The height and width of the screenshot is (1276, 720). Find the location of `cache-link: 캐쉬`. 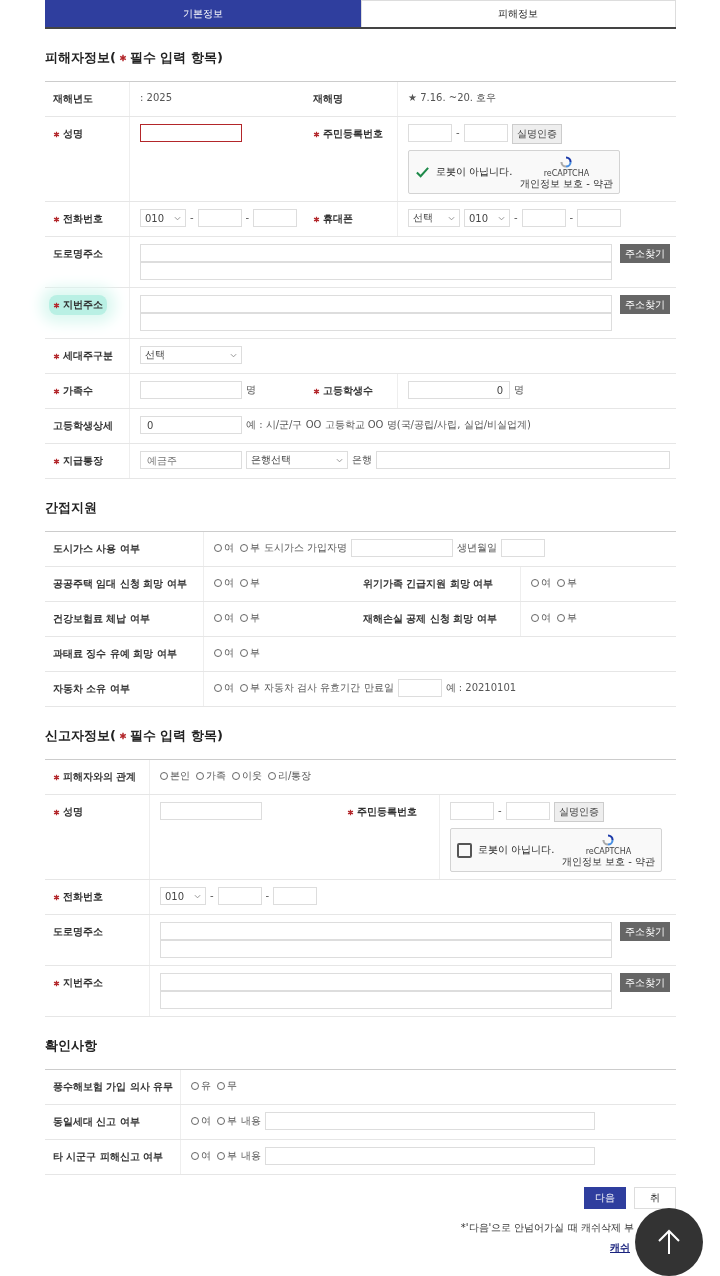

cache-link: 캐쉬 is located at coordinates (620, 1247).